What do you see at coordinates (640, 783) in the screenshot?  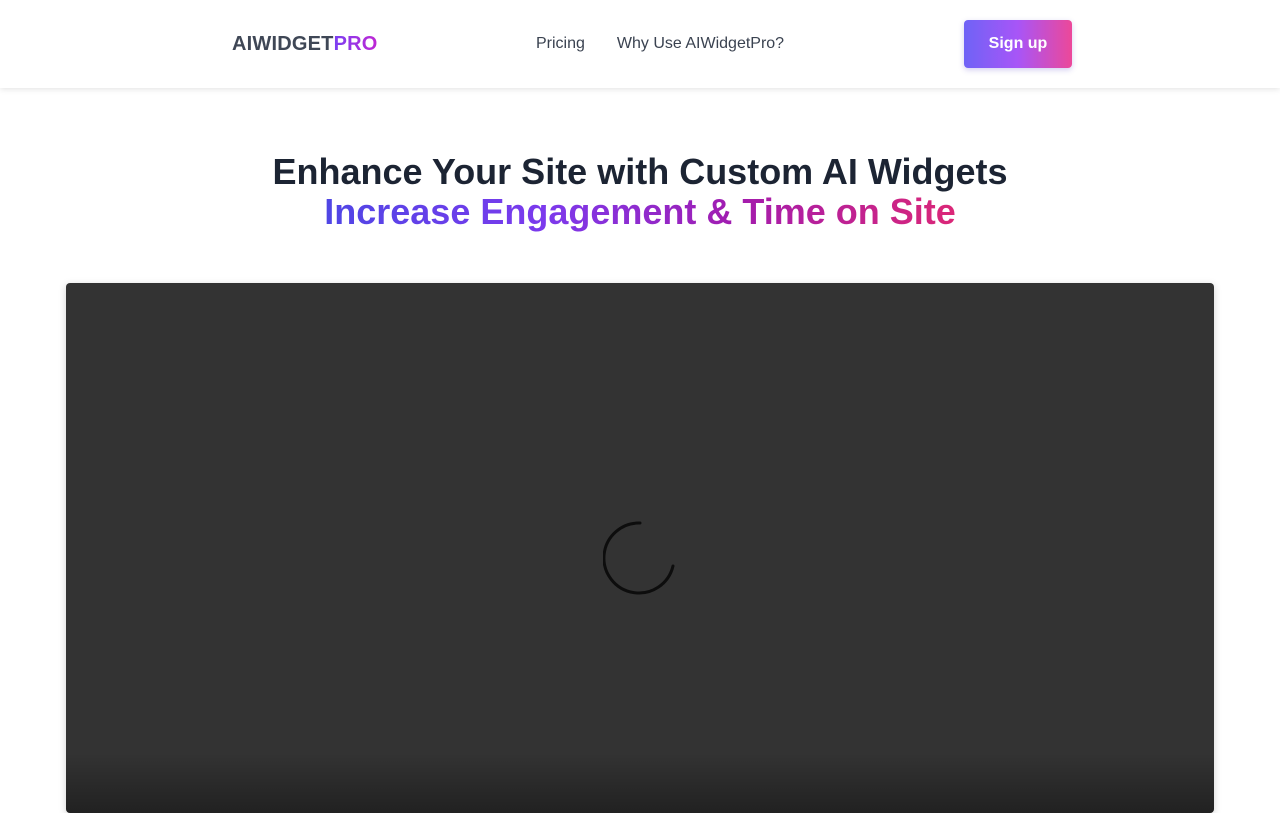 I see `video-controls-shade` at bounding box center [640, 783].